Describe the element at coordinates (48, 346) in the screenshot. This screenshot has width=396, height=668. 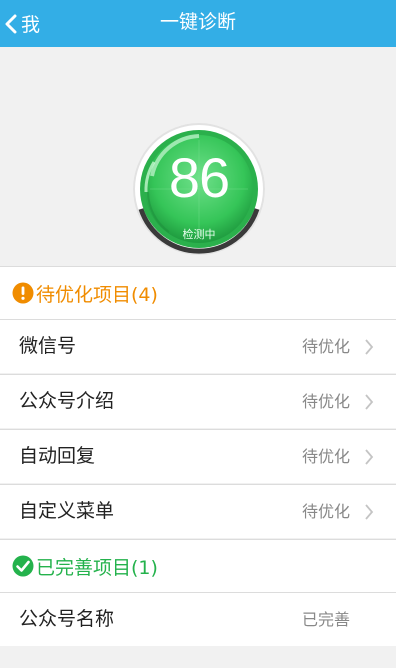
I see `list-item-label: 微信号` at that location.